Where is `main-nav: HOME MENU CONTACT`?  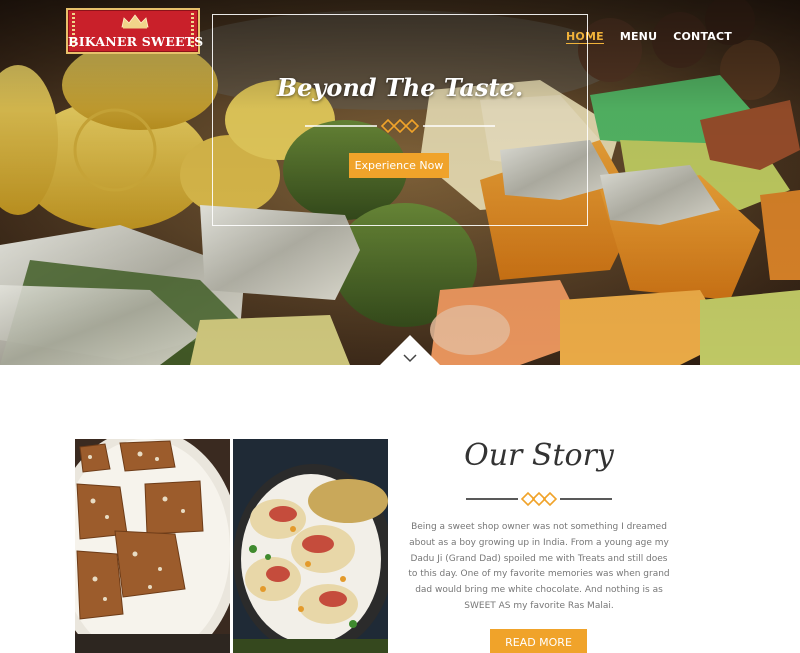 main-nav: HOME MENU CONTACT is located at coordinates (648, 37).